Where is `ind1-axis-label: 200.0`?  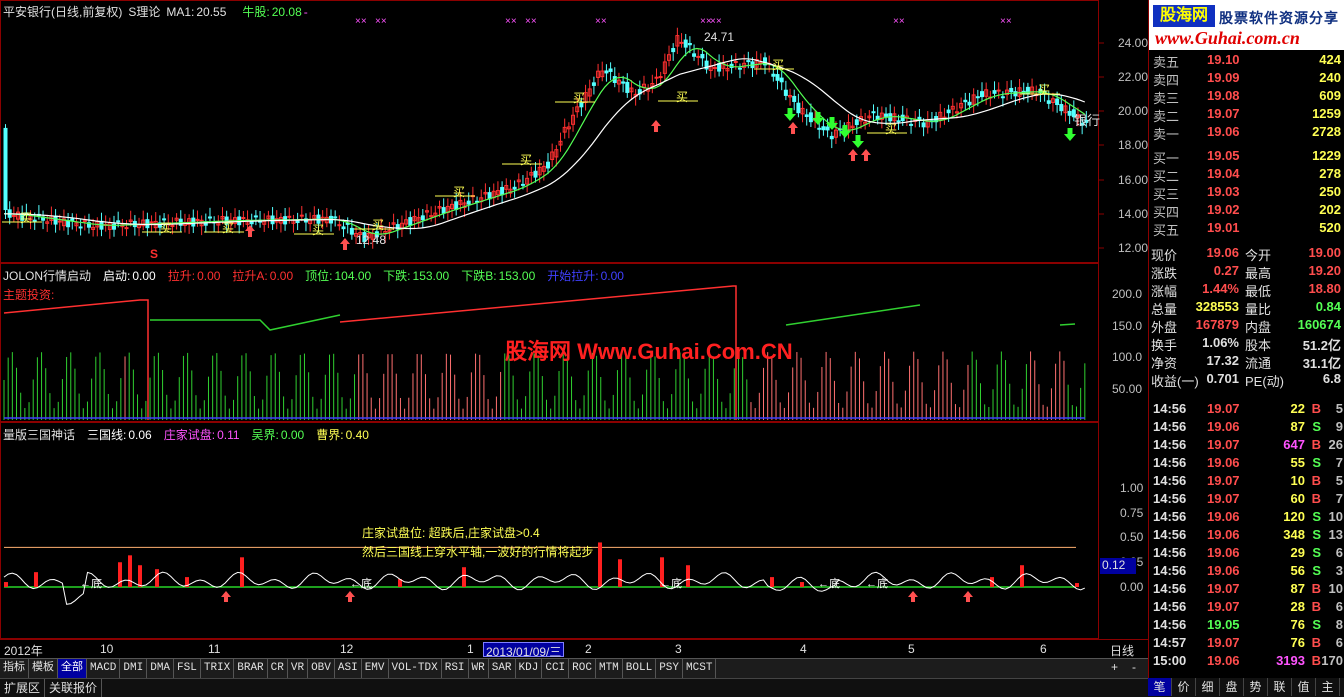
ind1-axis-label: 200.0 is located at coordinates (1127, 294).